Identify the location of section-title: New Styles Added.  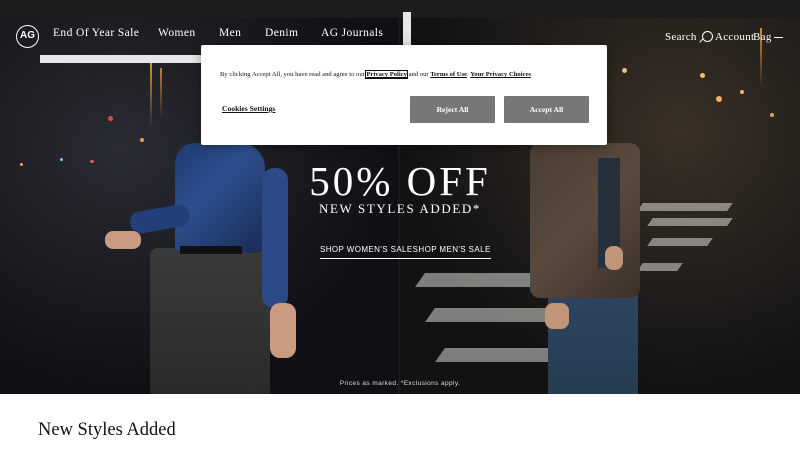
(107, 430).